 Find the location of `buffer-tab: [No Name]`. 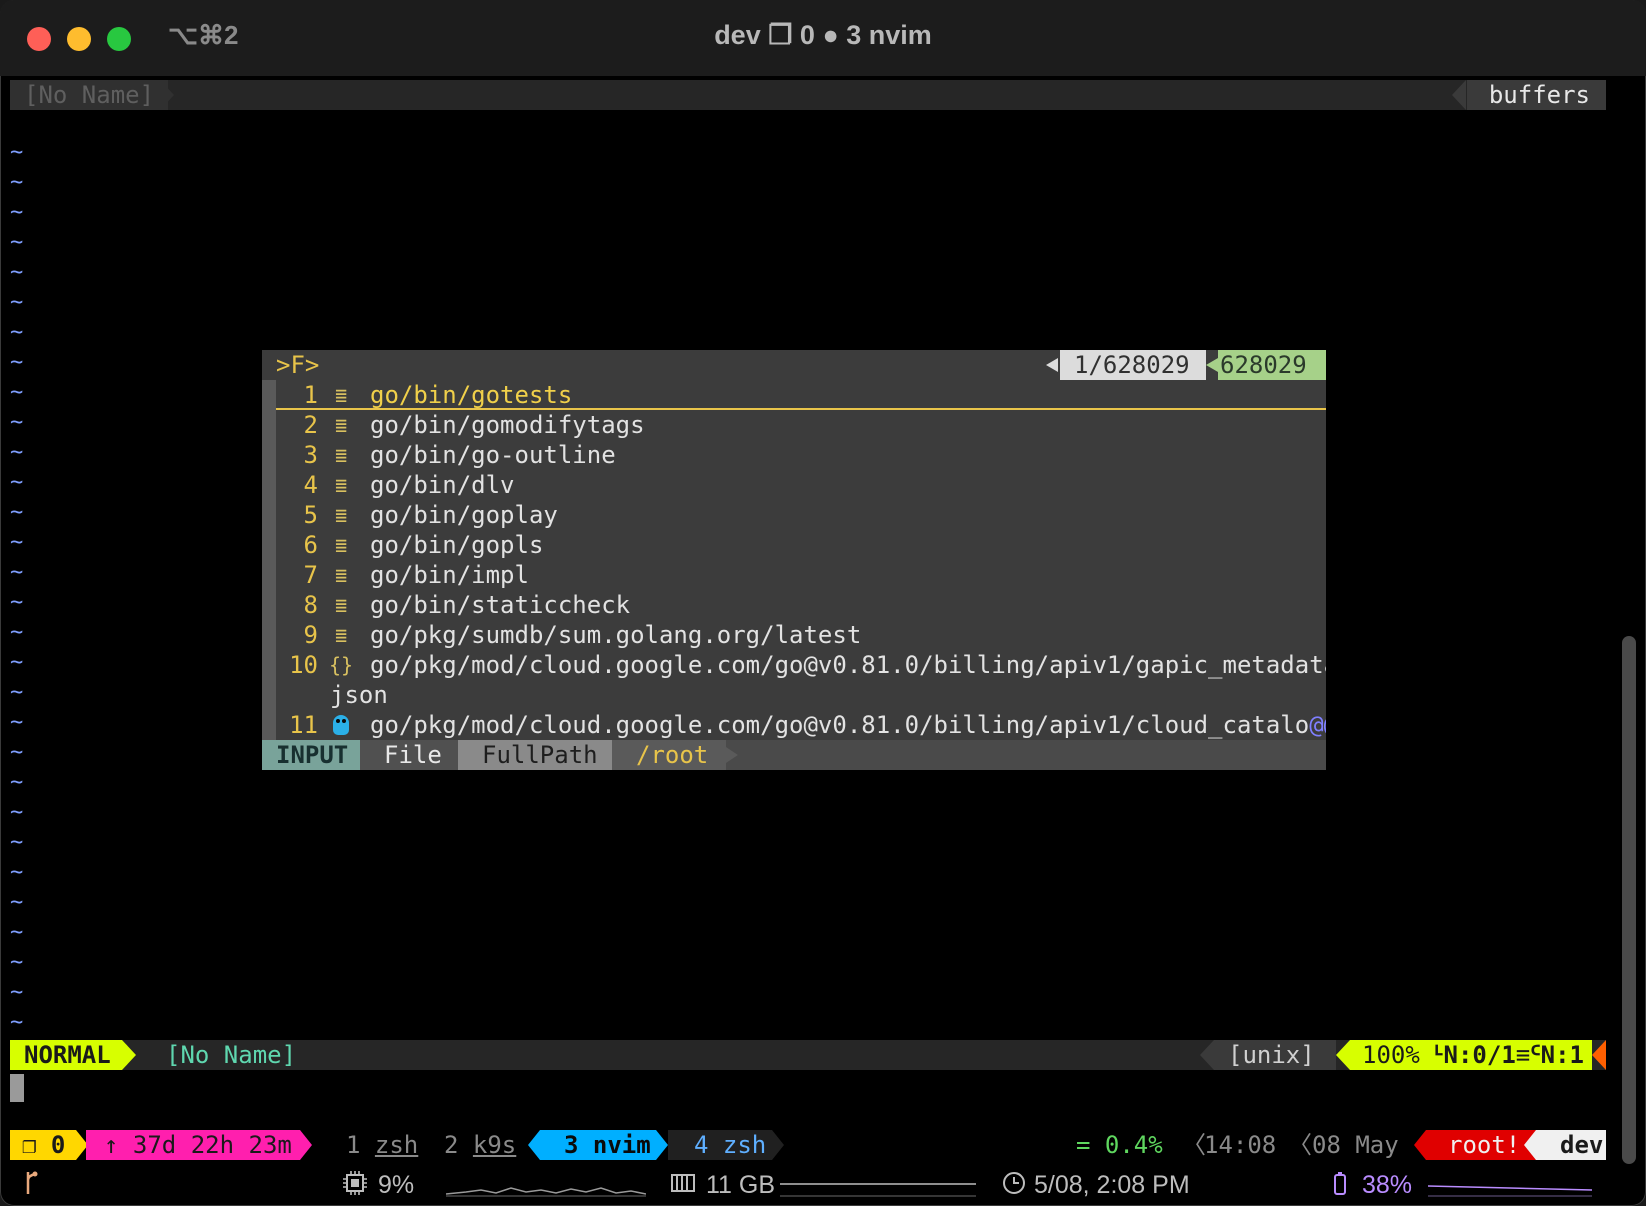

buffer-tab: [No Name] is located at coordinates (89, 95).